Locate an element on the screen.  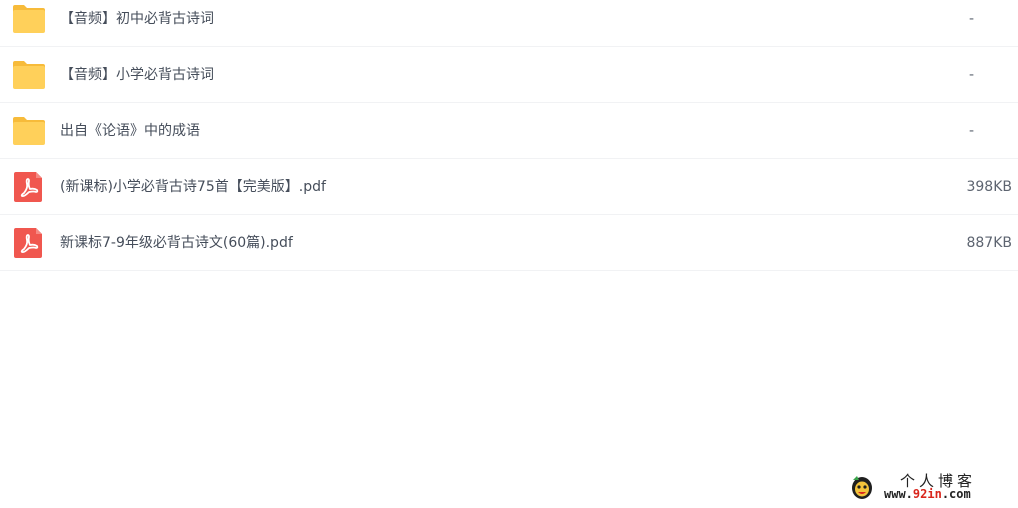
url-prefix: www. is located at coordinates (898, 494).